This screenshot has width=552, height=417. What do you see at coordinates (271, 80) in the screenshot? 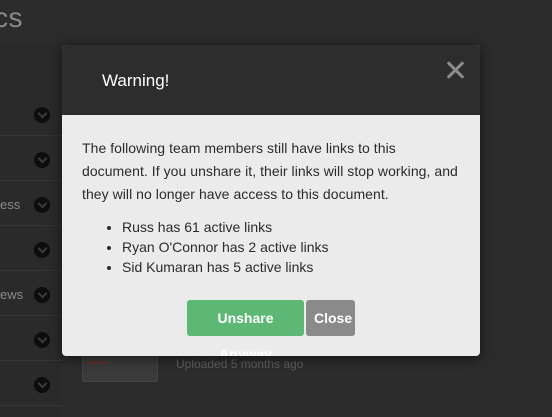
I see `dialog-header: Warning!` at bounding box center [271, 80].